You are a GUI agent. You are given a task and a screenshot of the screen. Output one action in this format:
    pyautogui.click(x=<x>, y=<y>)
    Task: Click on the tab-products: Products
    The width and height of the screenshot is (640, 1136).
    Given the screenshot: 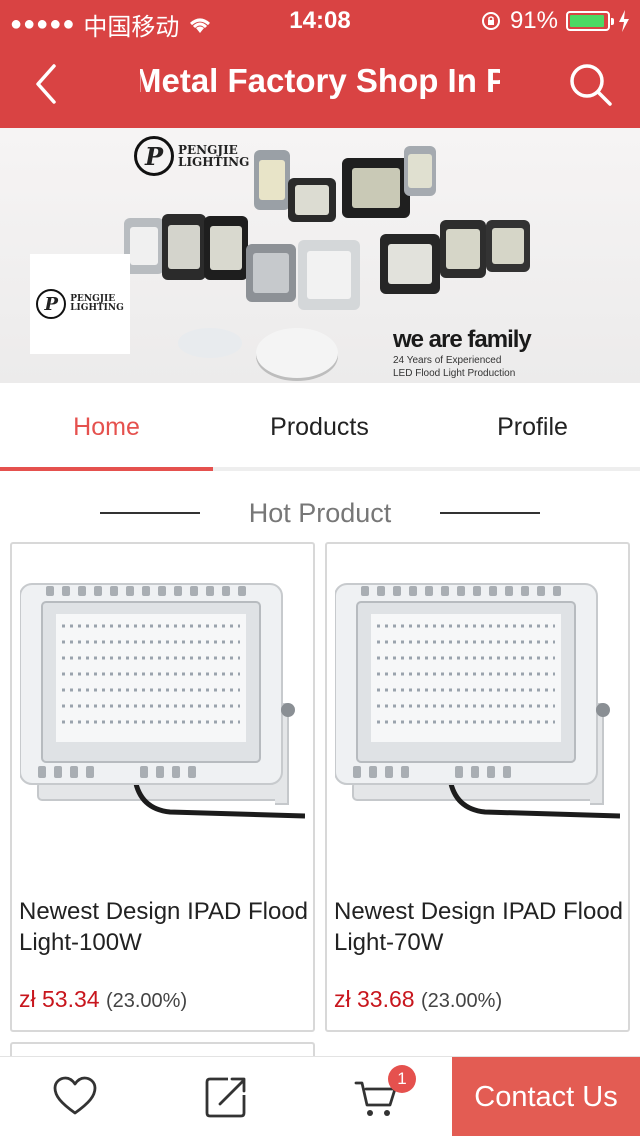 What is the action you would take?
    pyautogui.click(x=319, y=427)
    